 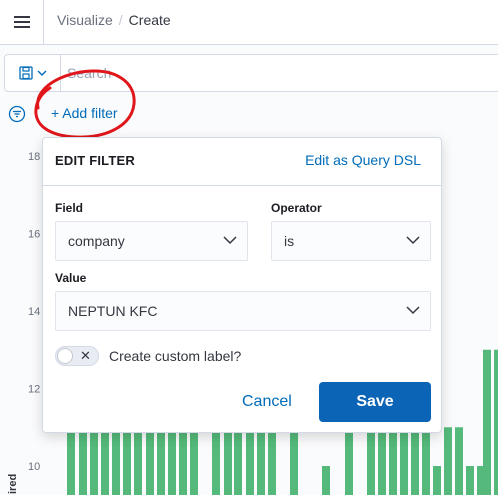 I want to click on toggle-knob, so click(x=65, y=356).